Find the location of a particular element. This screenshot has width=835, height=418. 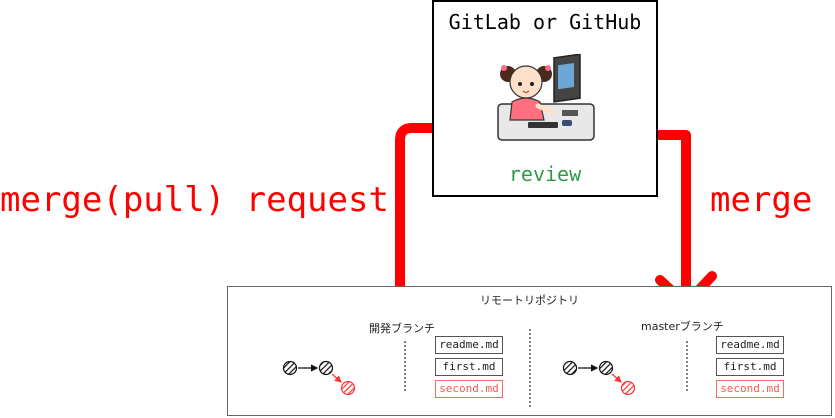

dev-file-second: second.md is located at coordinates (469, 389).